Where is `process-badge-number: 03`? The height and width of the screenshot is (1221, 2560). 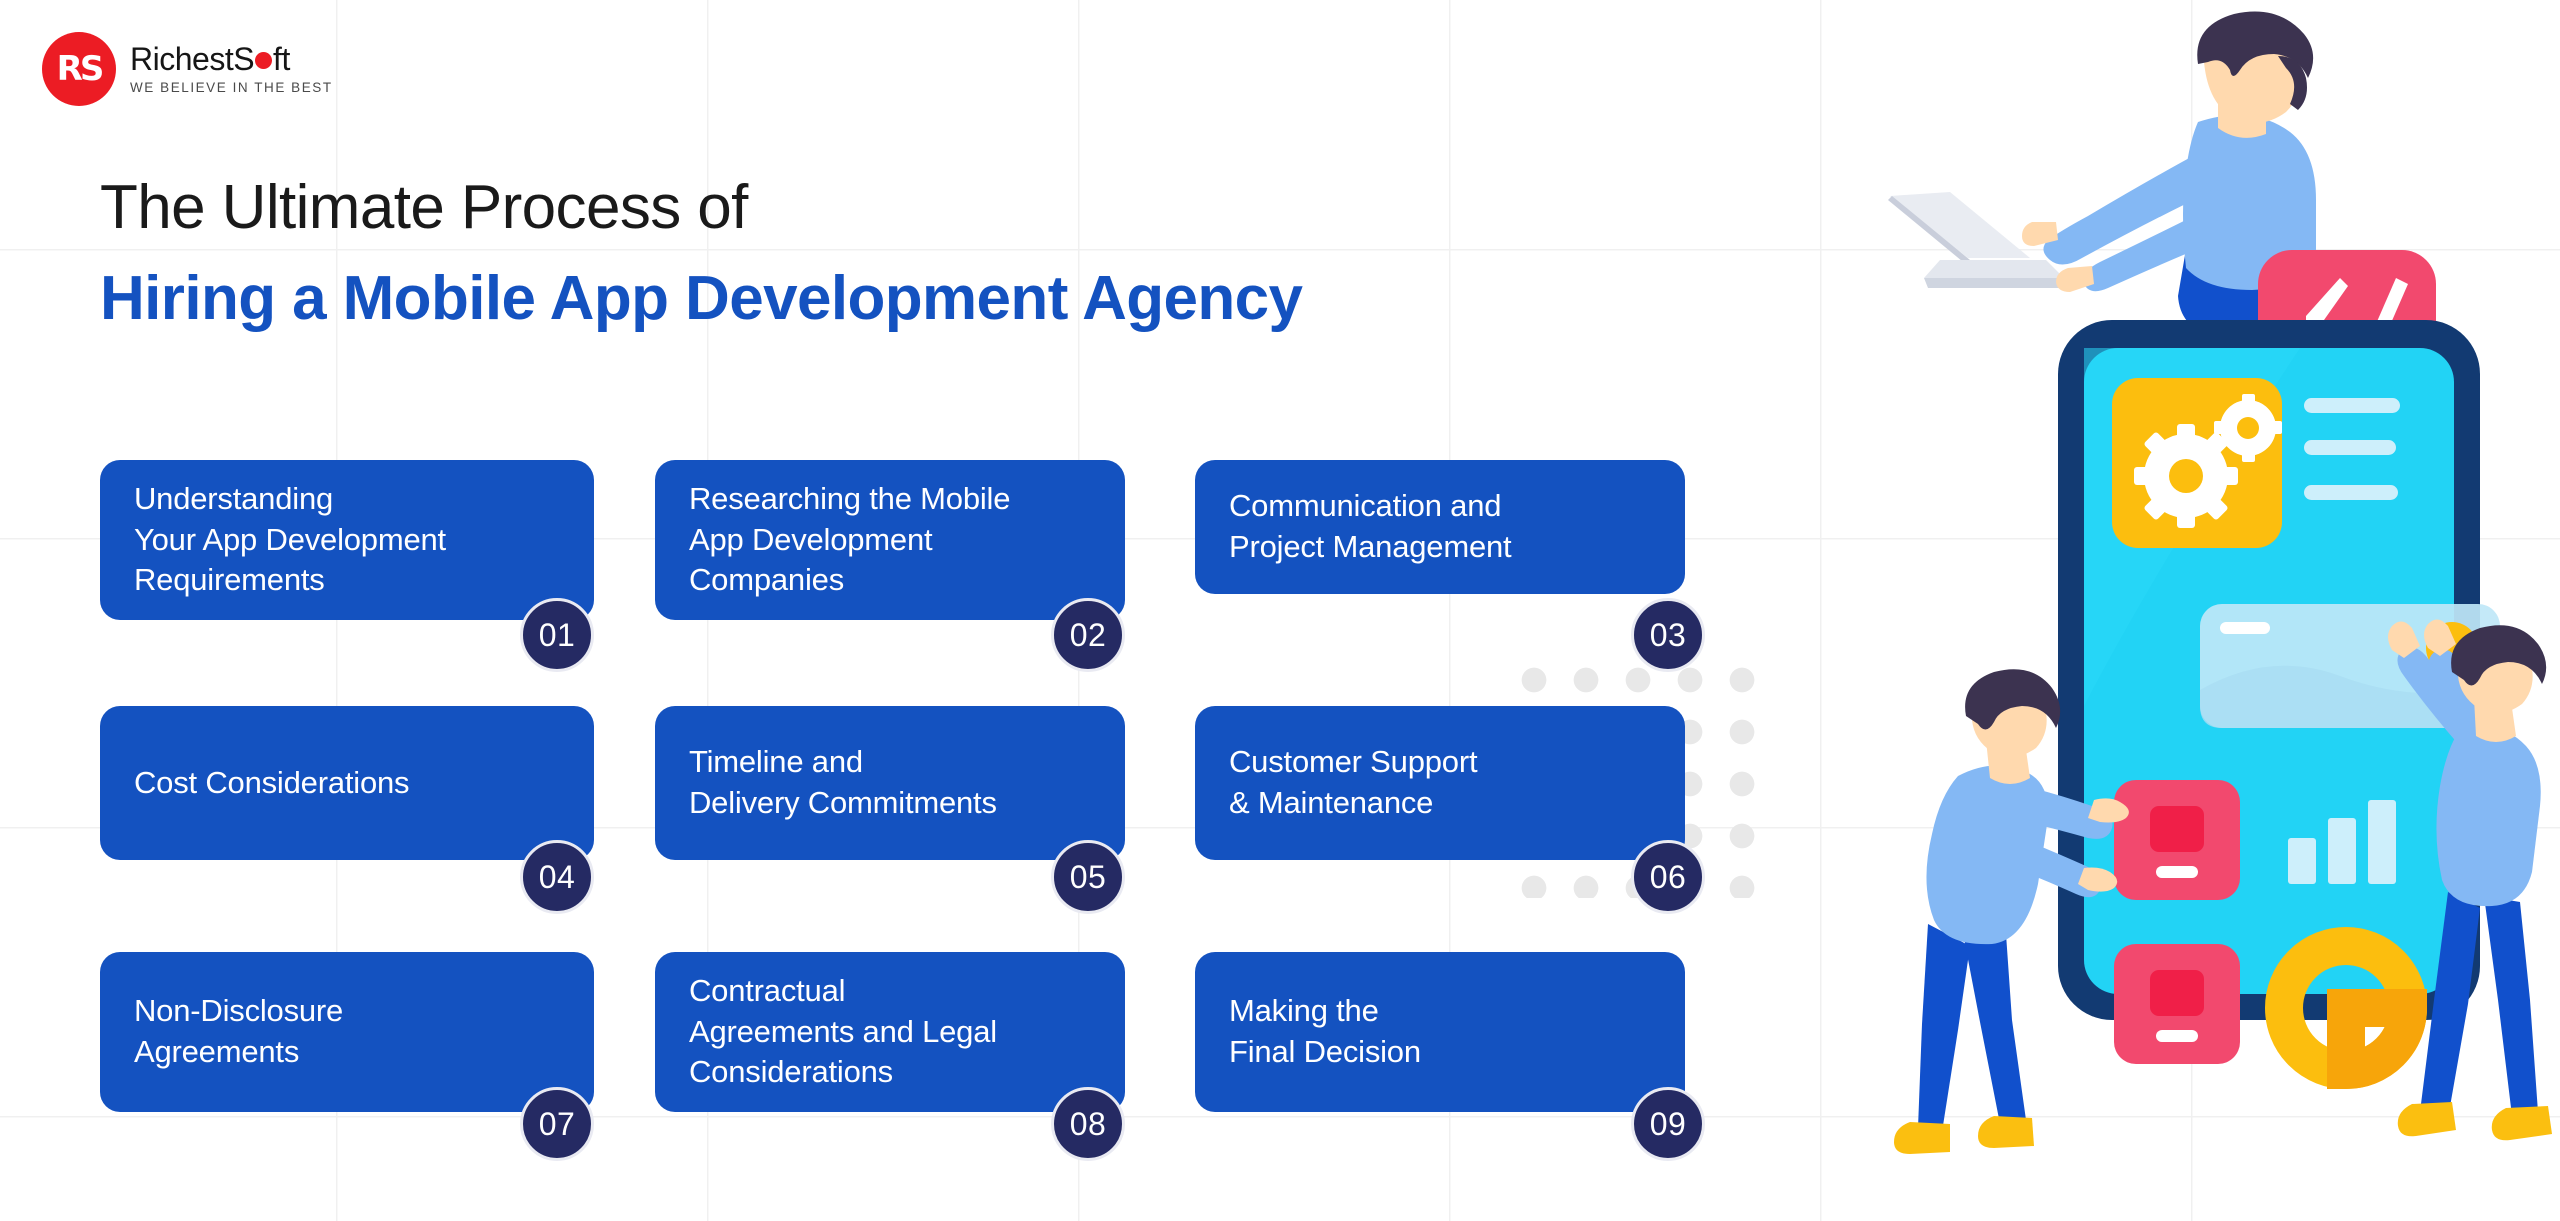 process-badge-number: 03 is located at coordinates (1668, 634).